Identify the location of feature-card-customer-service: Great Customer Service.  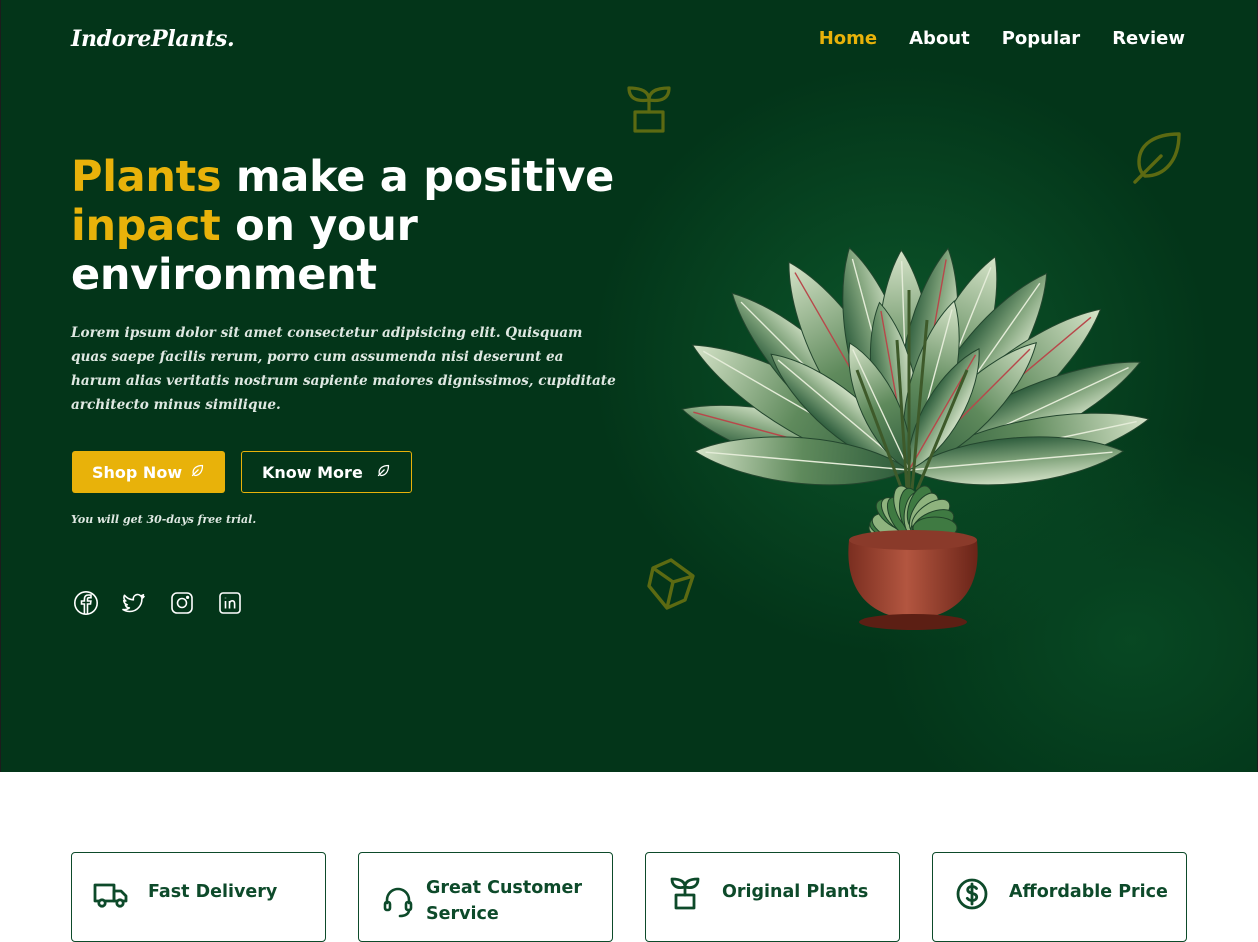
(485, 897).